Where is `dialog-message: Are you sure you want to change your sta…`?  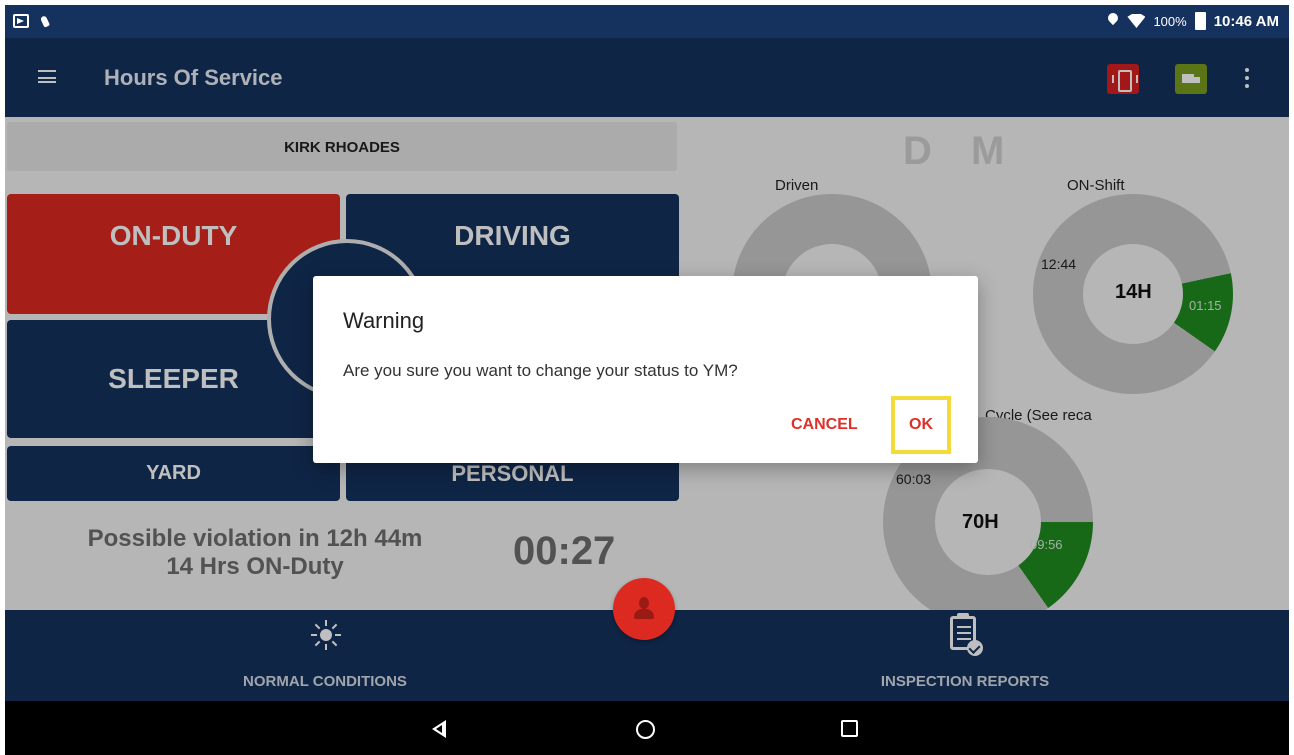 dialog-message: Are you sure you want to change your sta… is located at coordinates (540, 370).